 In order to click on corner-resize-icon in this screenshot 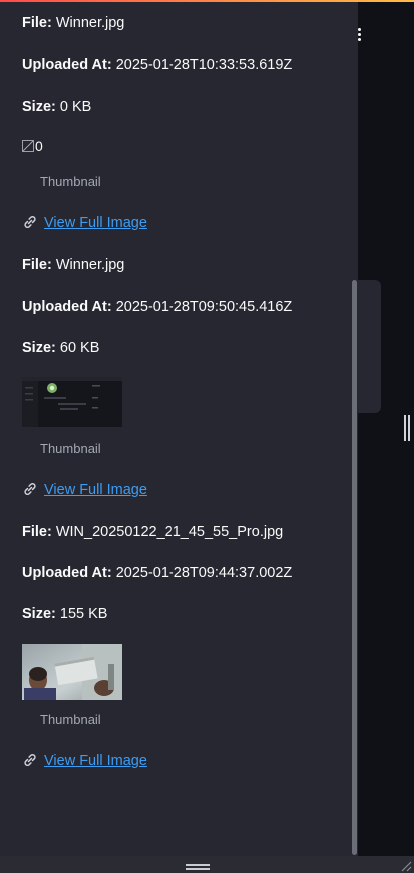, I will do `click(405, 865)`.